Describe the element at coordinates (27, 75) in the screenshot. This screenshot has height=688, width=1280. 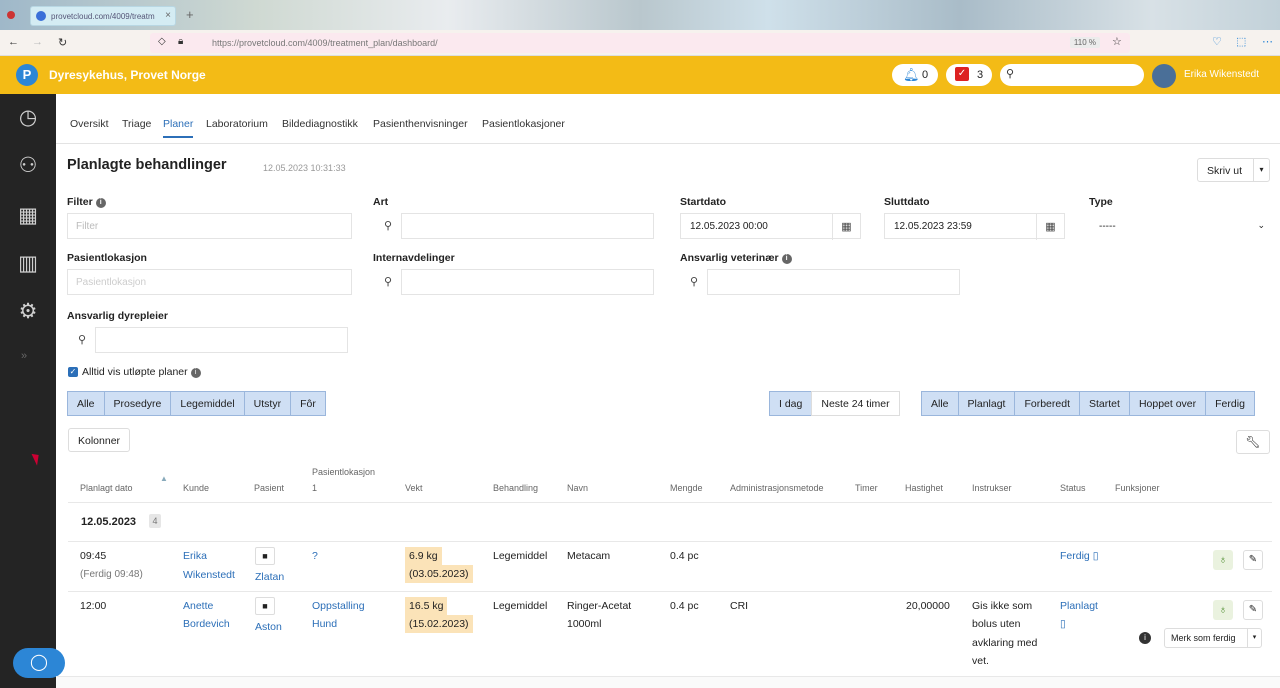
I see `provet-logo-icon: P` at that location.